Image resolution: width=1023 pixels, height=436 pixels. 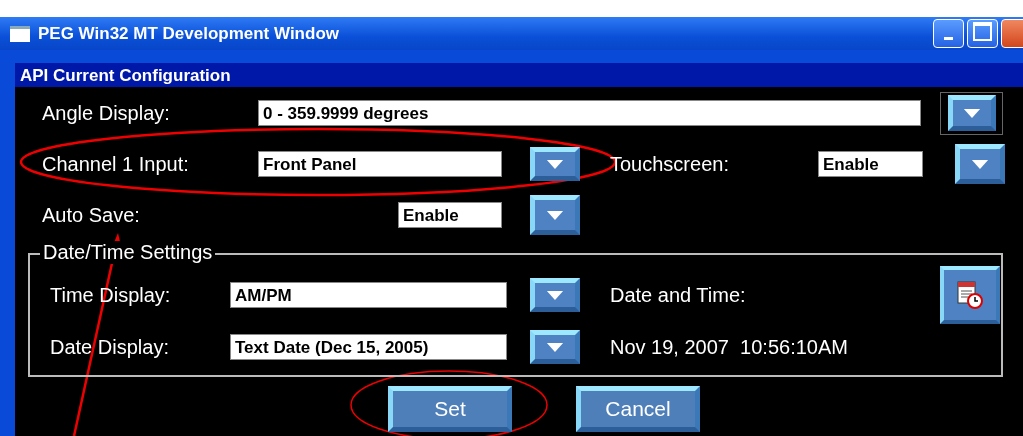 What do you see at coordinates (729, 347) in the screenshot?
I see `date-time-value: Nov 19, 2007 10:56:10AM` at bounding box center [729, 347].